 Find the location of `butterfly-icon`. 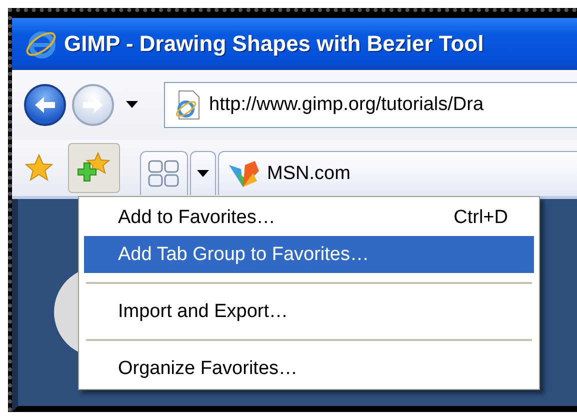

butterfly-icon is located at coordinates (244, 173).